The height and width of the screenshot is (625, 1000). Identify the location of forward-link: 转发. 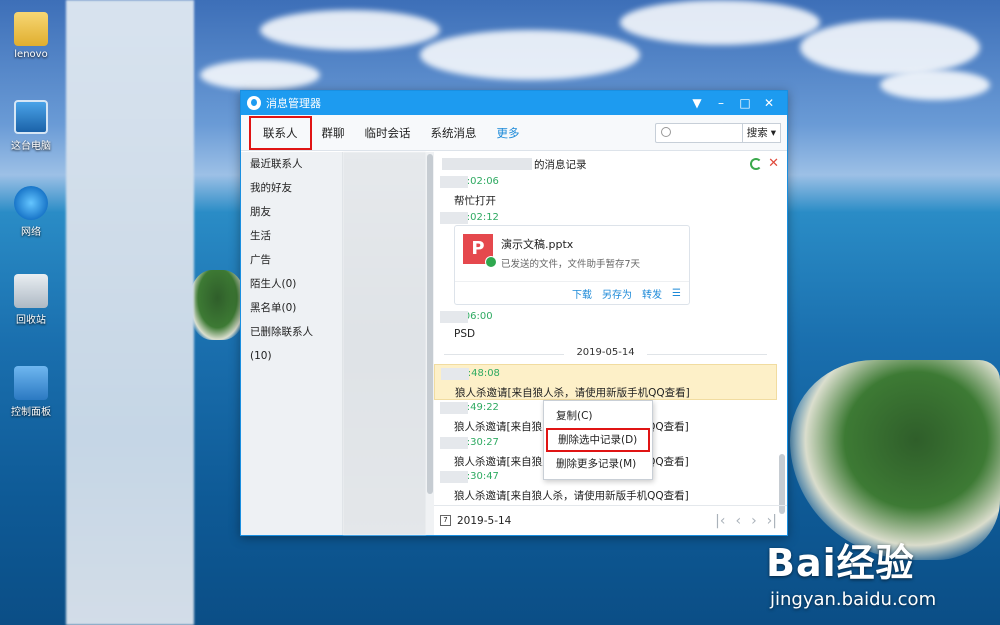
(652, 293).